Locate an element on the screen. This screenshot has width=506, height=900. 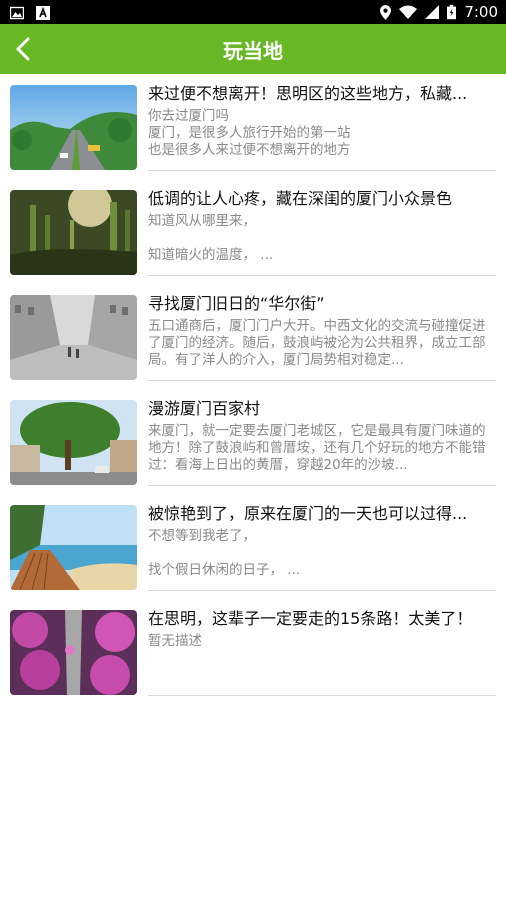
chevron-left-icon is located at coordinates (23, 49).